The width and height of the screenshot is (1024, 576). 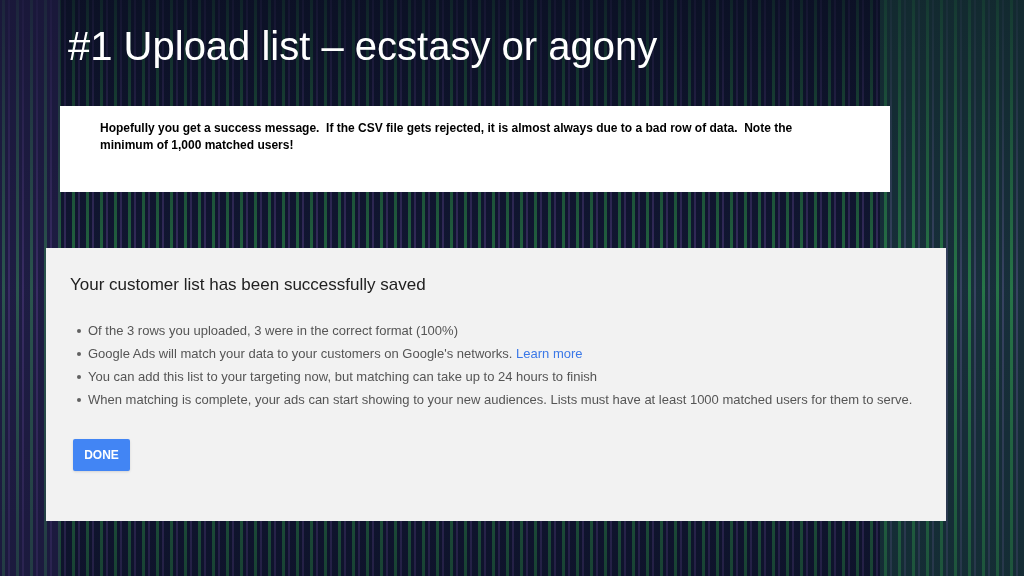 I want to click on bullet-text: You can add this list to your targeting now, but matching can take up to 24 hours to finish, so click(x=342, y=377).